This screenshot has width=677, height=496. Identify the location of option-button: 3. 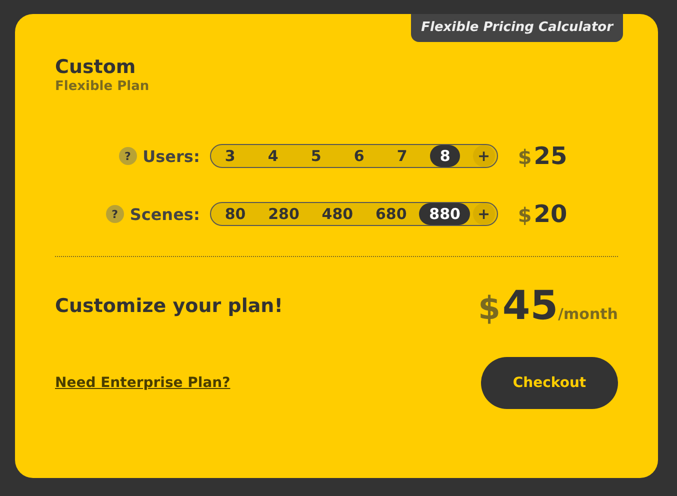
(230, 156).